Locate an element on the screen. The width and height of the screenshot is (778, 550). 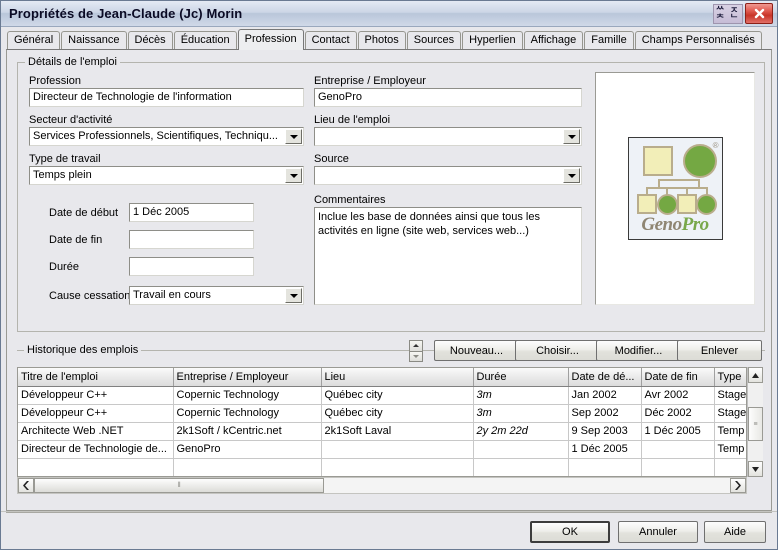
tab-naissance: Naissance is located at coordinates (94, 40).